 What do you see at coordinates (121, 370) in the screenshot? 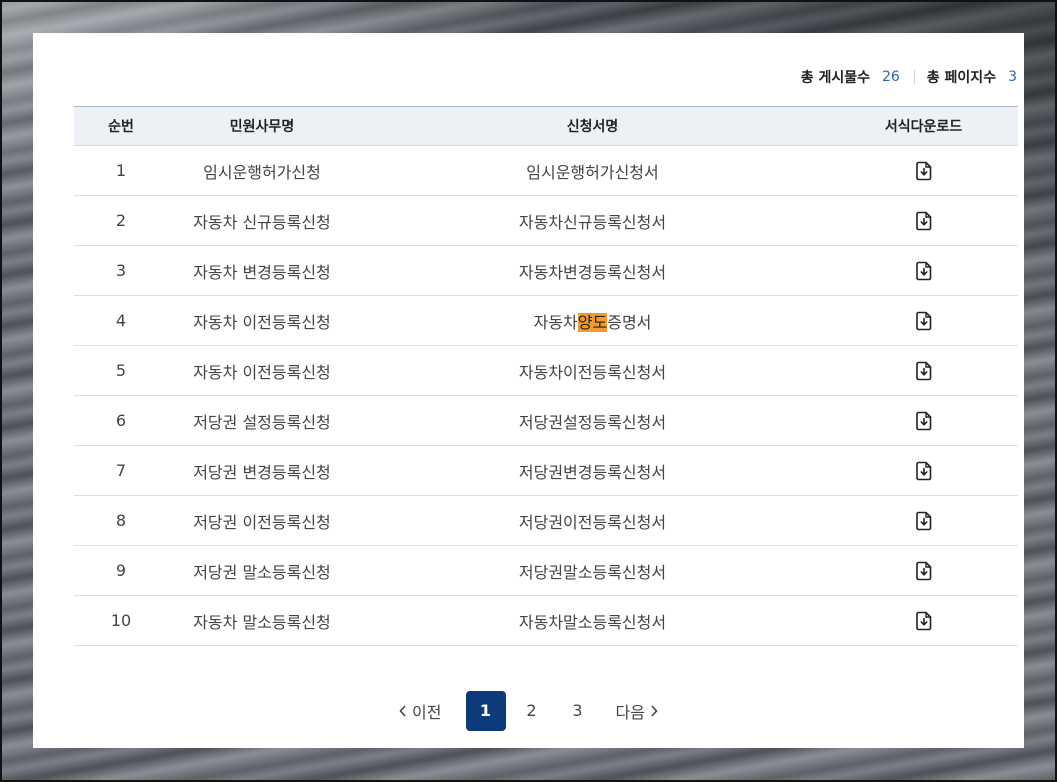
I see `row-number: 5` at bounding box center [121, 370].